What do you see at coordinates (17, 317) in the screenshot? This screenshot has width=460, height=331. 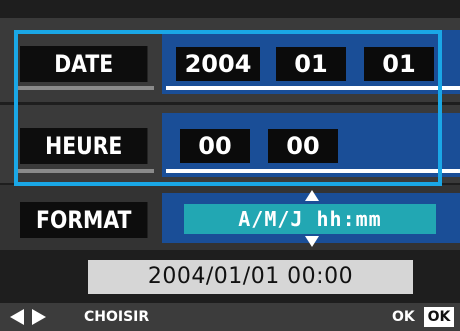 I see `left-arrow-icon` at bounding box center [17, 317].